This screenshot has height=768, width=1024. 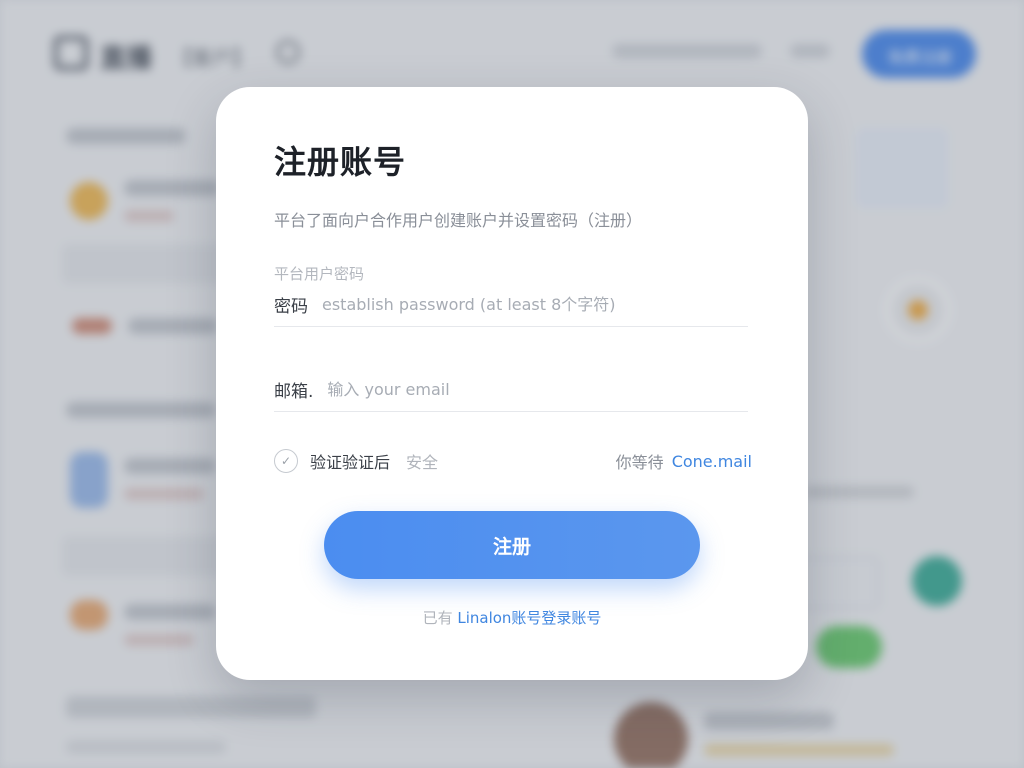 I want to click on verify-row: ✓ 验证验证后 安全 你等待 Cone.mail, so click(x=513, y=461).